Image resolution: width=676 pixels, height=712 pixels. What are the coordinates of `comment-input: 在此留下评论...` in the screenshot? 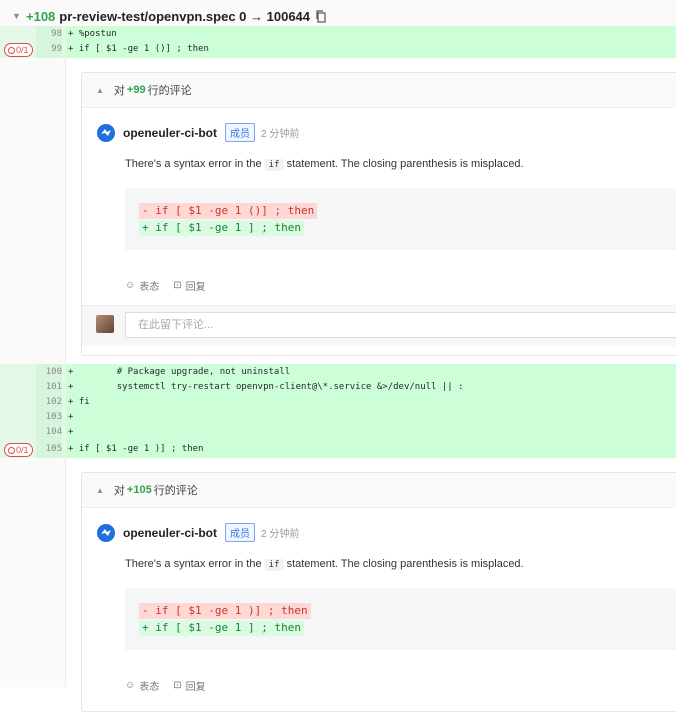 It's located at (400, 325).